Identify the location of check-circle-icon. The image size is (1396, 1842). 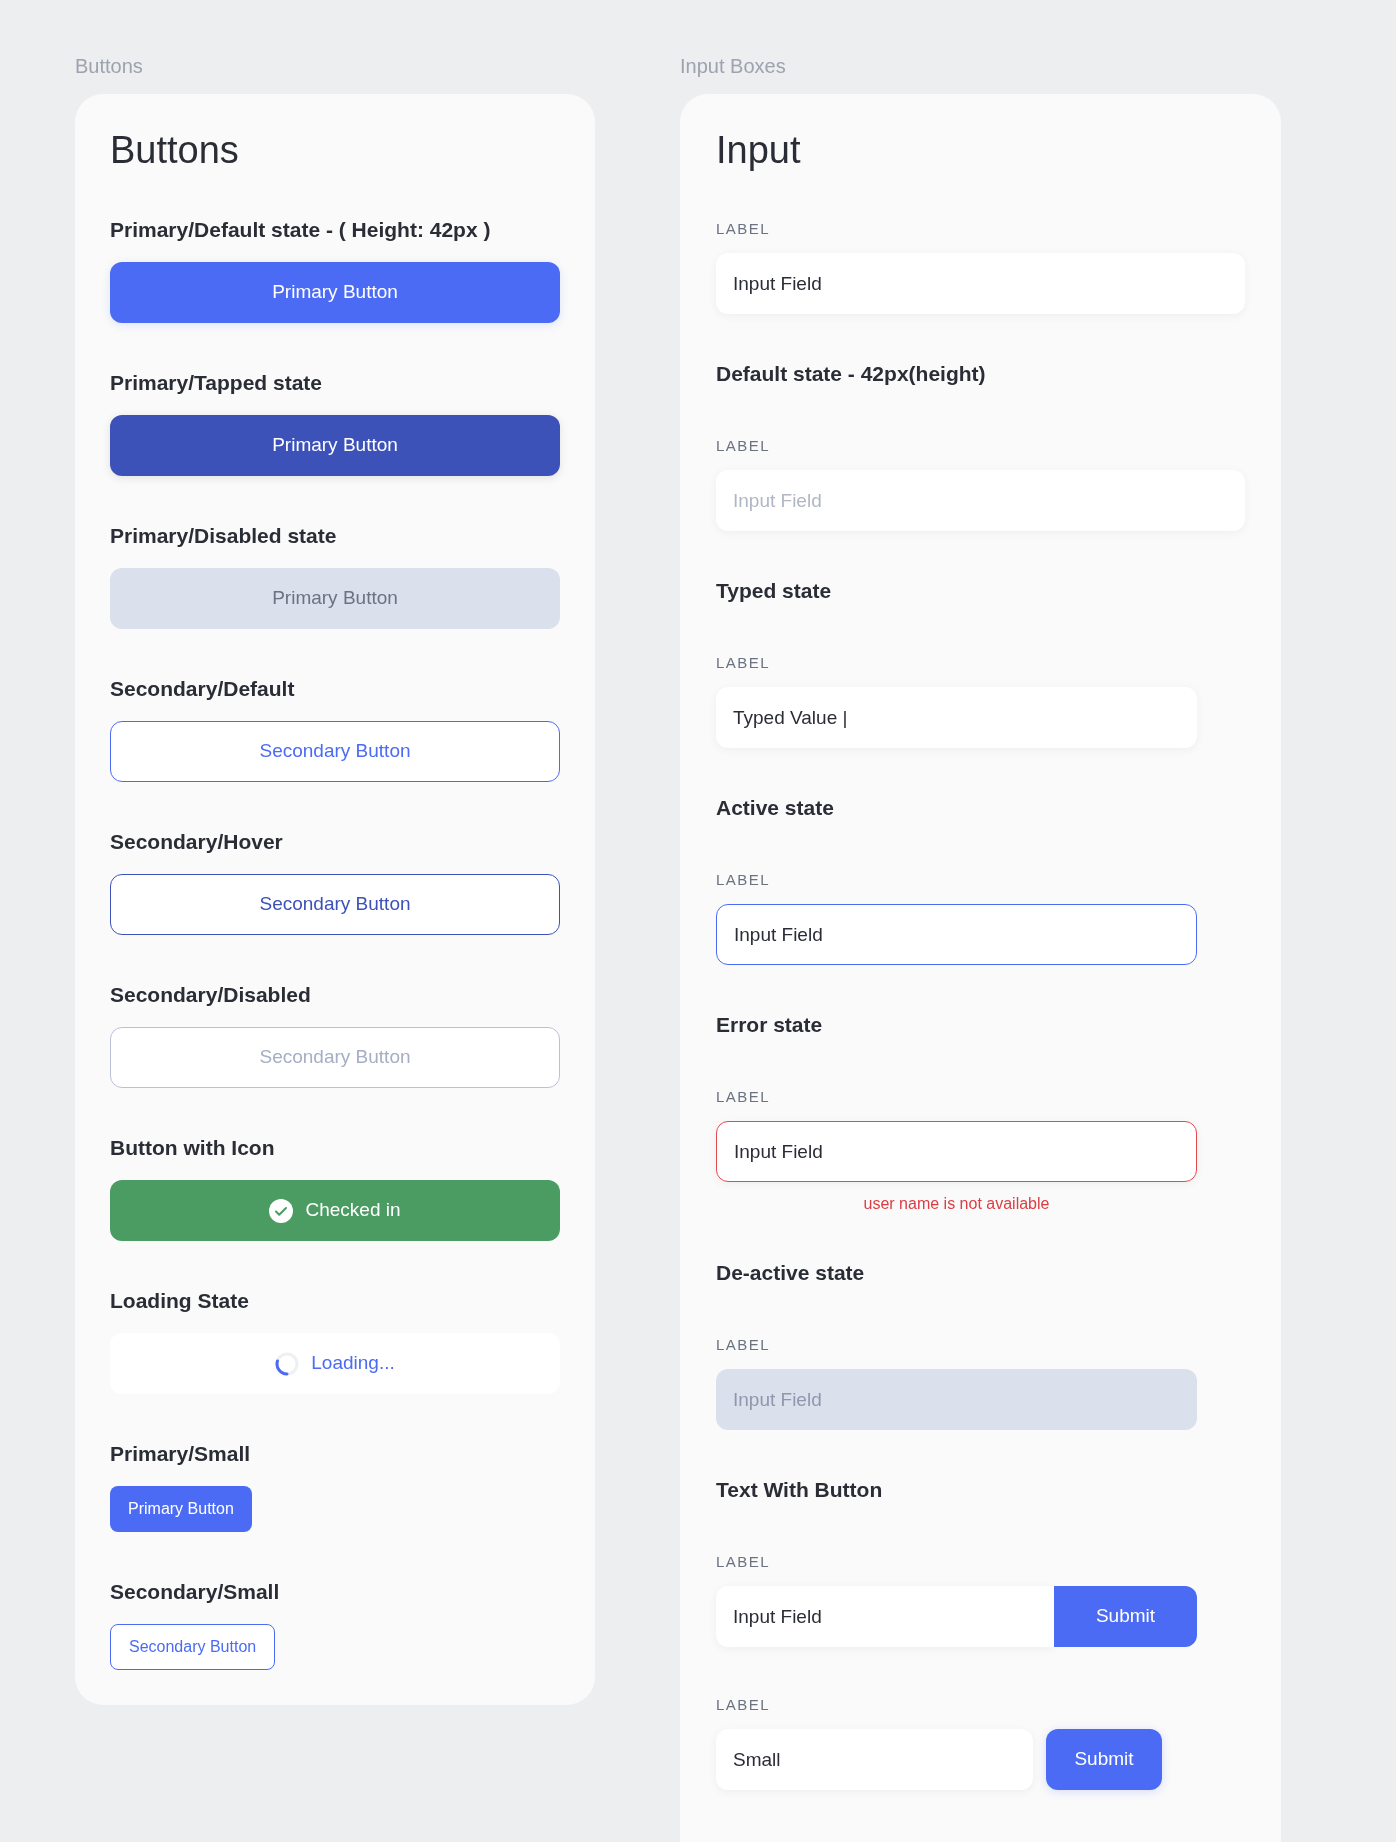
(281, 1210).